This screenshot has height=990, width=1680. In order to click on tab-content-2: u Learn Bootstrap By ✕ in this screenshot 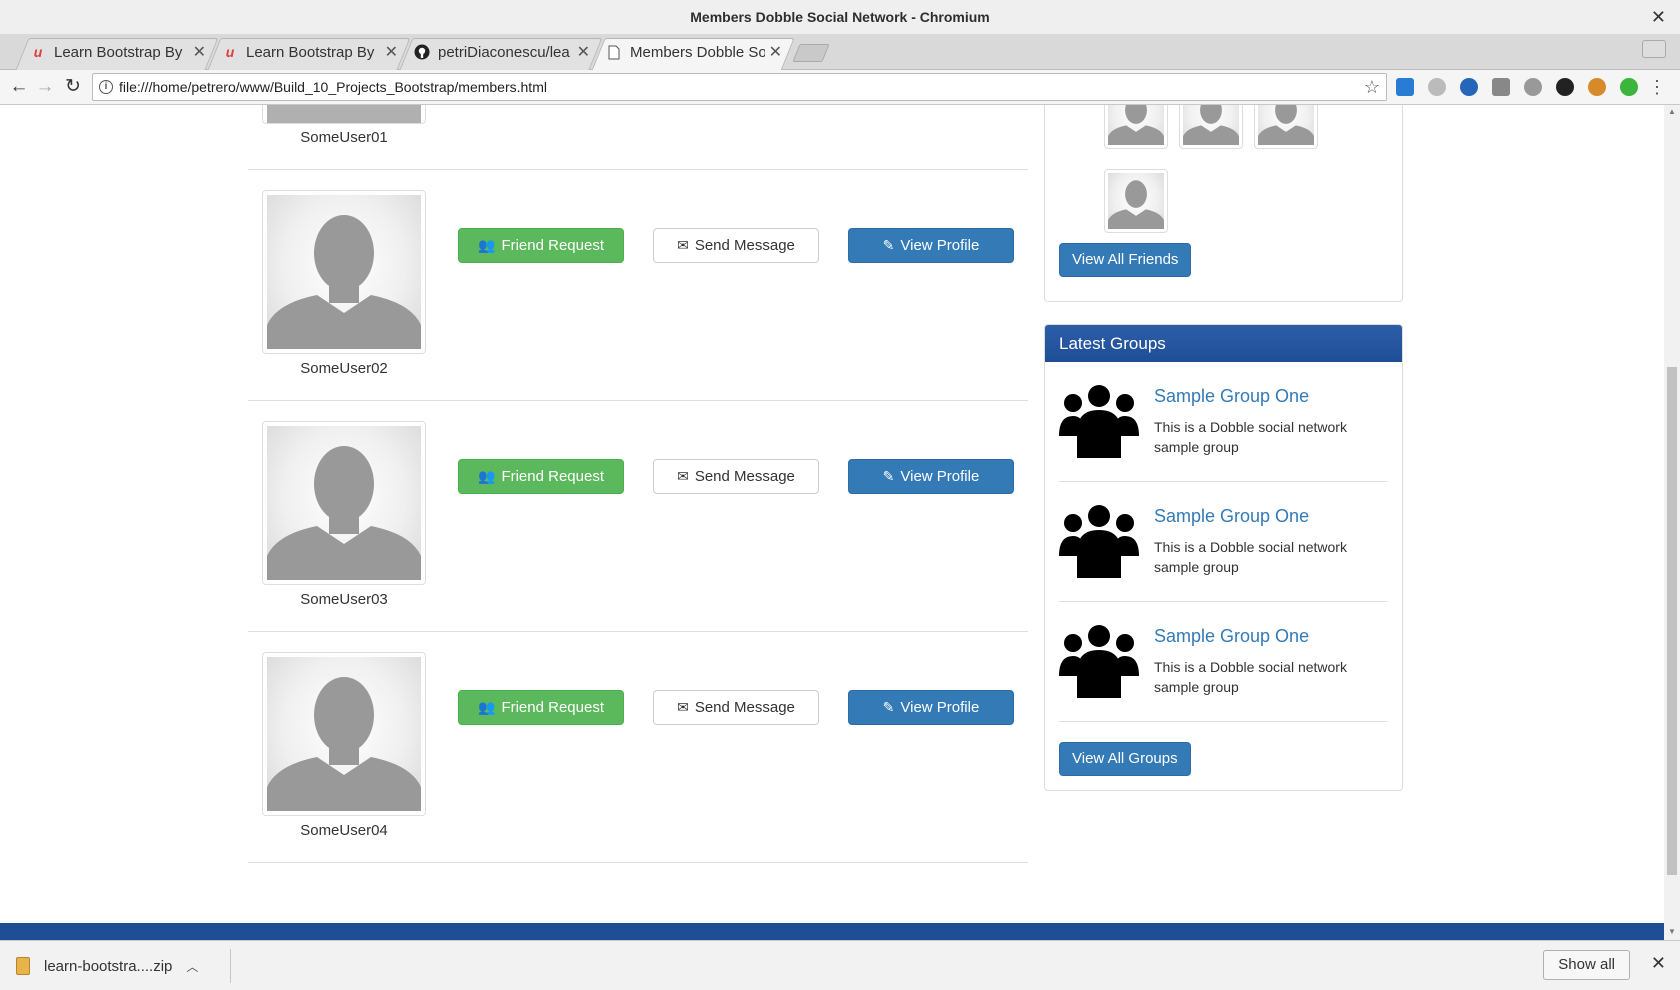, I will do `click(310, 52)`.